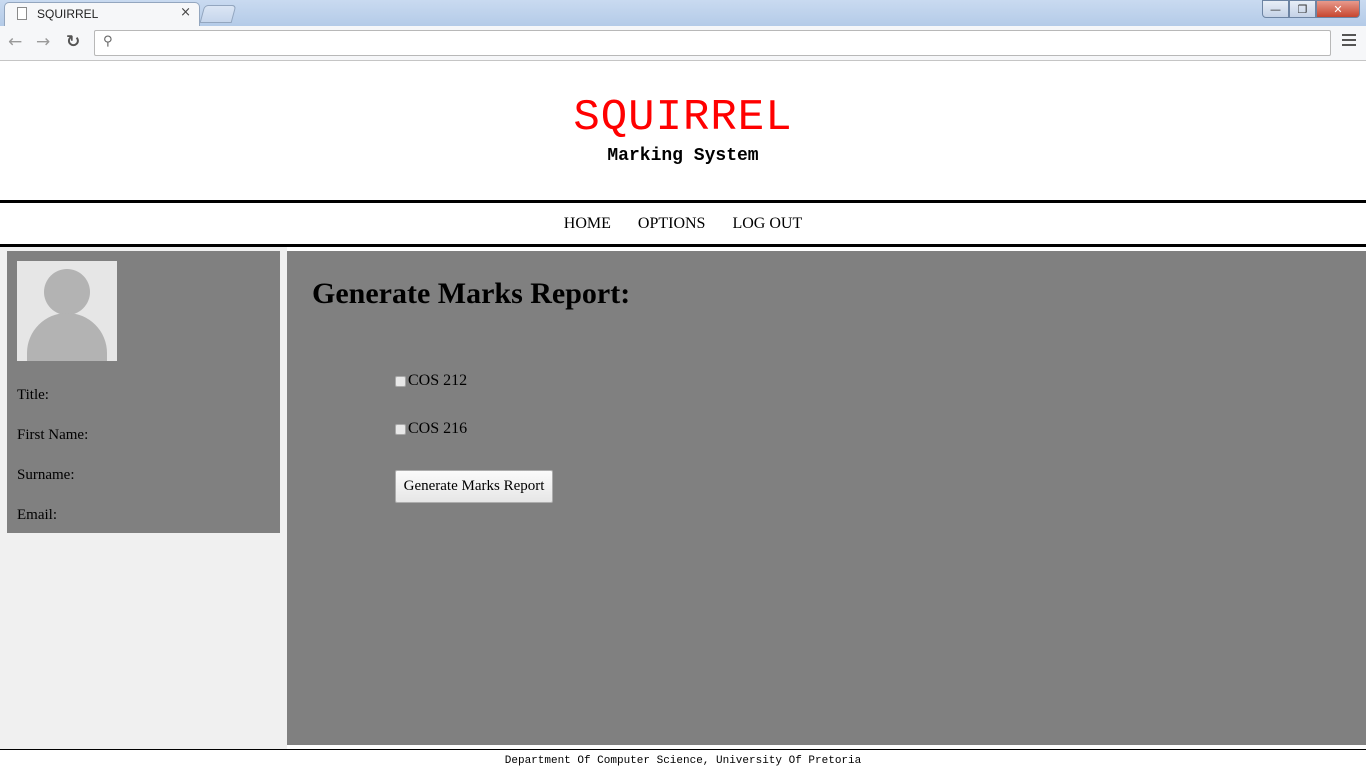 The image size is (1366, 770). What do you see at coordinates (22, 13) in the screenshot?
I see `page-icon` at bounding box center [22, 13].